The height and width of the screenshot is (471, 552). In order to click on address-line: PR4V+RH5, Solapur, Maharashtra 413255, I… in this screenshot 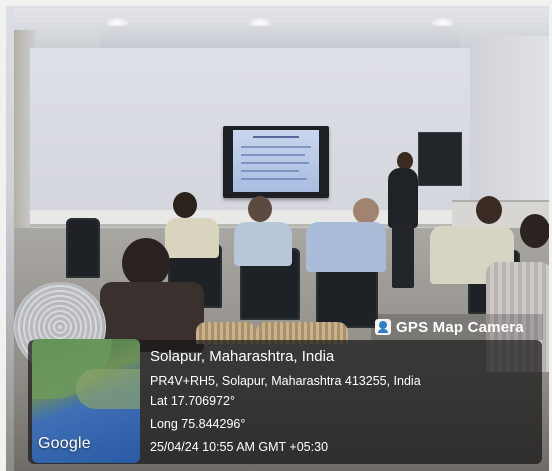, I will do `click(285, 381)`.